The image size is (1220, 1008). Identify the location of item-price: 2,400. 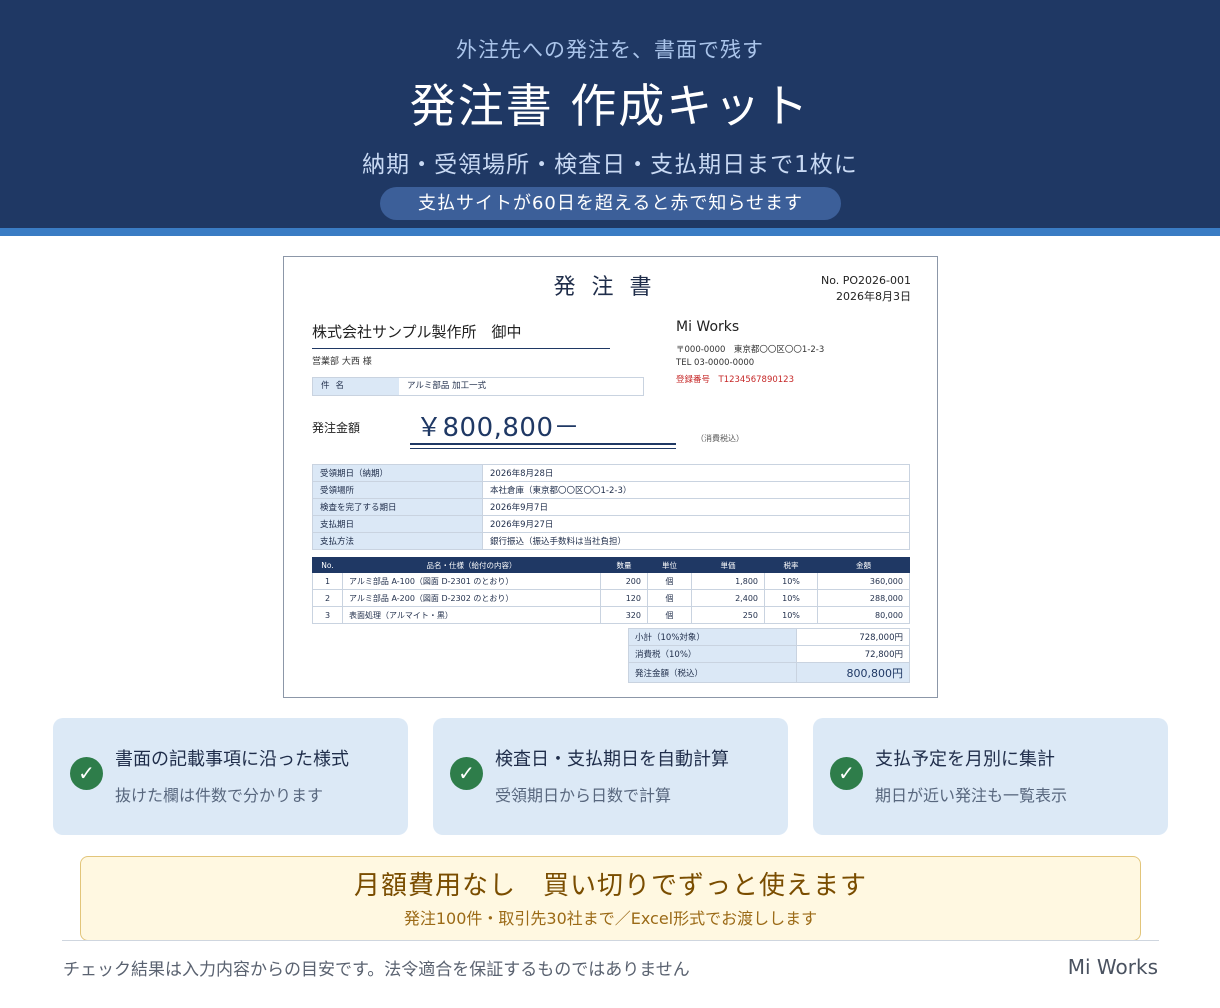
(728, 598).